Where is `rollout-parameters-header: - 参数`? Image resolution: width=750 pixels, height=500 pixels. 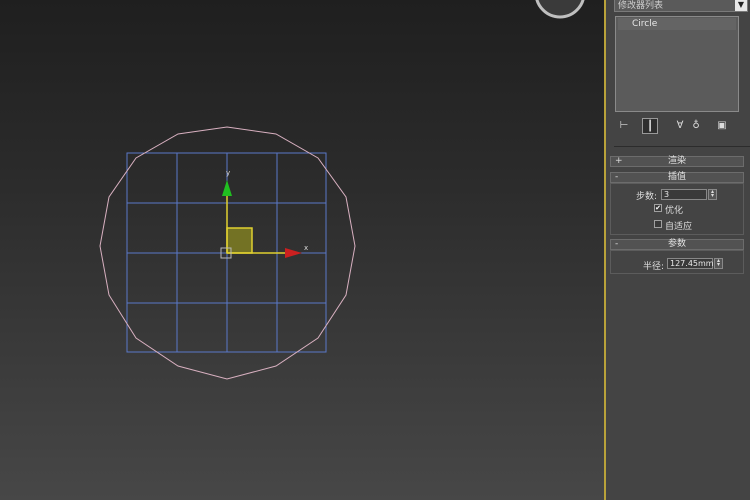 rollout-parameters-header: - 参数 is located at coordinates (677, 244).